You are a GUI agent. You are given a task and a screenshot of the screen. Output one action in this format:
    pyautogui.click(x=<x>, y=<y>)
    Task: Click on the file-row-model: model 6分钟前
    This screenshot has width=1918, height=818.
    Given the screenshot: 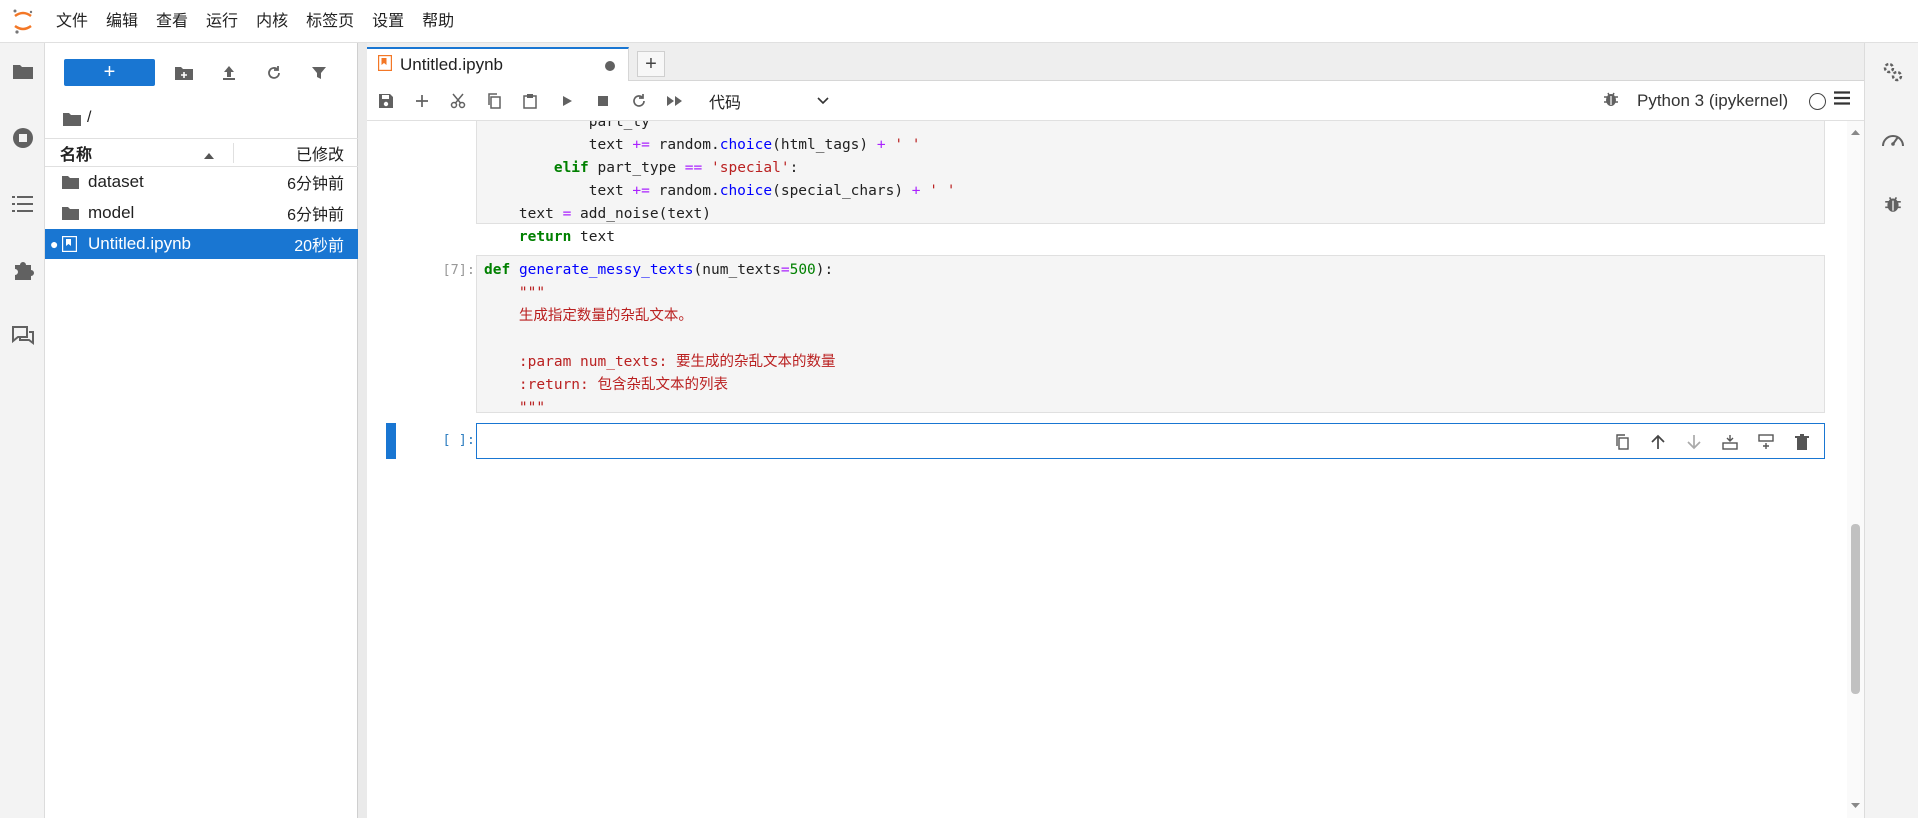 What is the action you would take?
    pyautogui.click(x=201, y=213)
    